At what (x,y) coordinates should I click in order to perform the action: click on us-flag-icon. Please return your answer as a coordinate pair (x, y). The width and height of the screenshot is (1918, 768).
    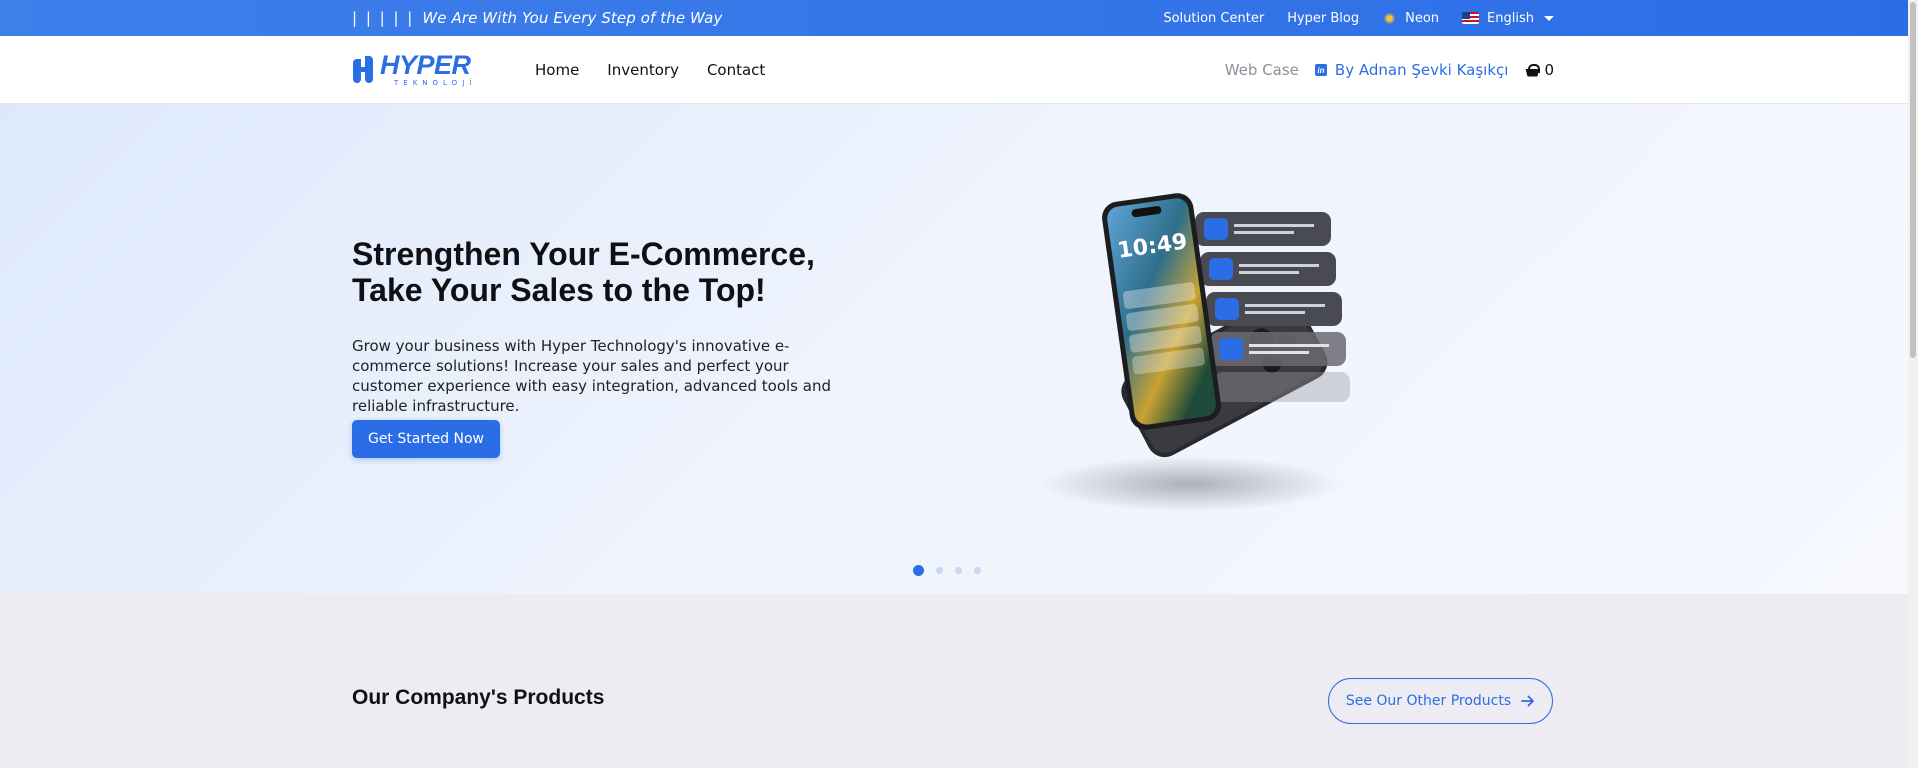
    Looking at the image, I should click on (1471, 18).